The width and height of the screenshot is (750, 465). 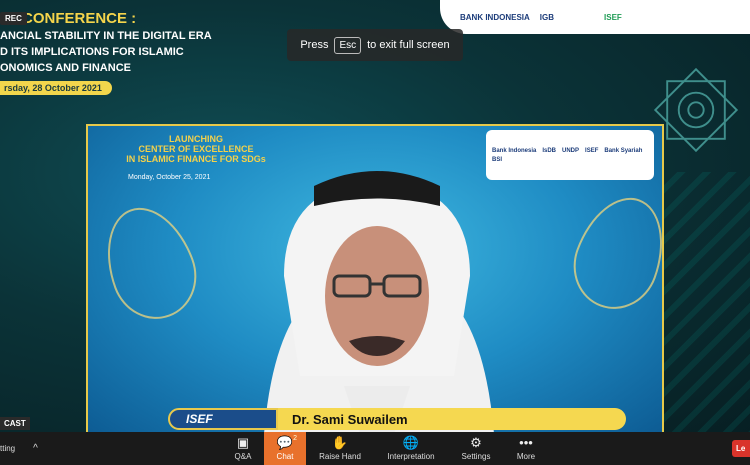 I want to click on esc-key: Esc, so click(x=348, y=45).